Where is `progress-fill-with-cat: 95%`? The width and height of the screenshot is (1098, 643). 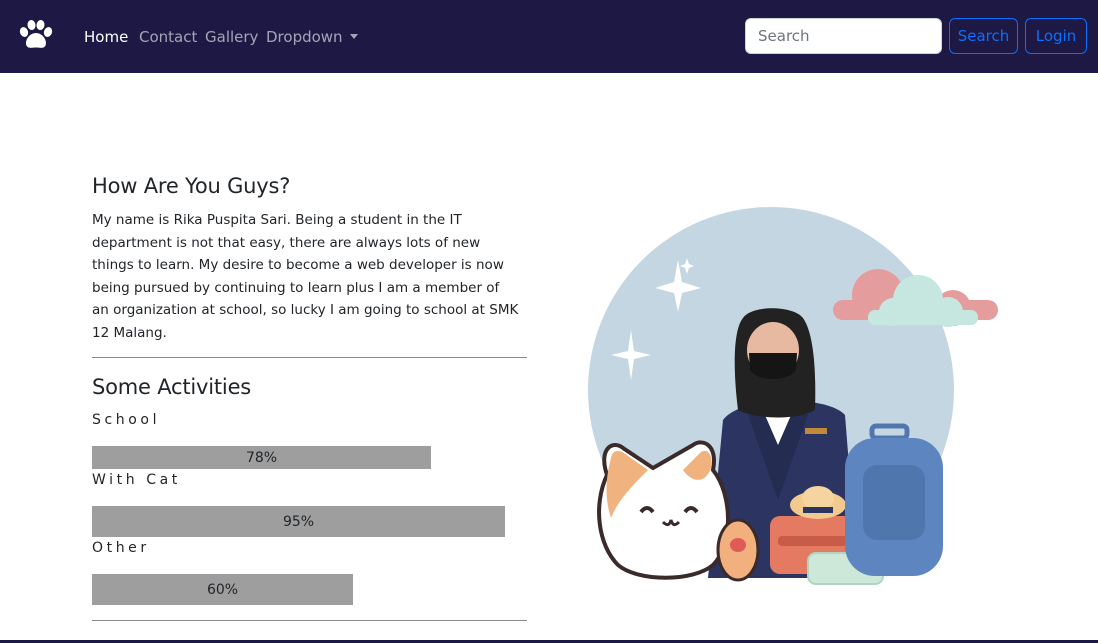
progress-fill-with-cat: 95% is located at coordinates (298, 521).